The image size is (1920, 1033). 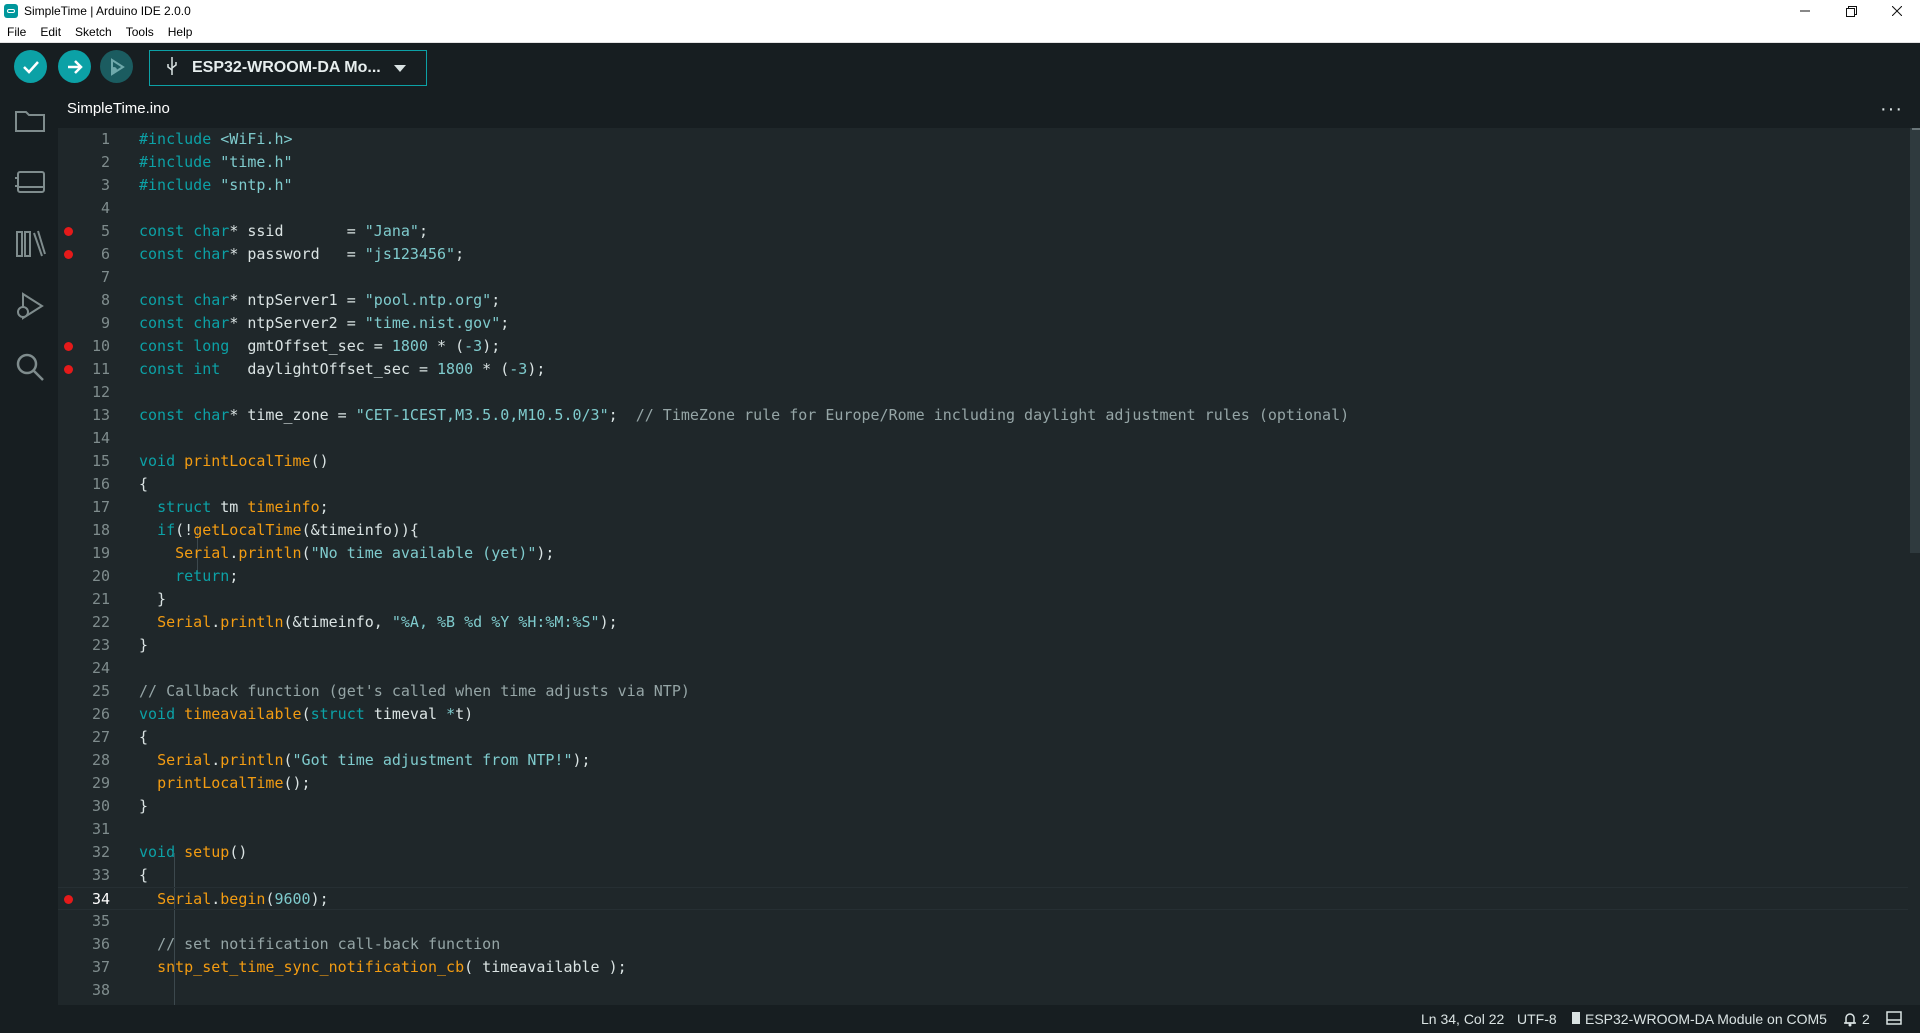 What do you see at coordinates (30, 244) in the screenshot?
I see `library-manager-icon` at bounding box center [30, 244].